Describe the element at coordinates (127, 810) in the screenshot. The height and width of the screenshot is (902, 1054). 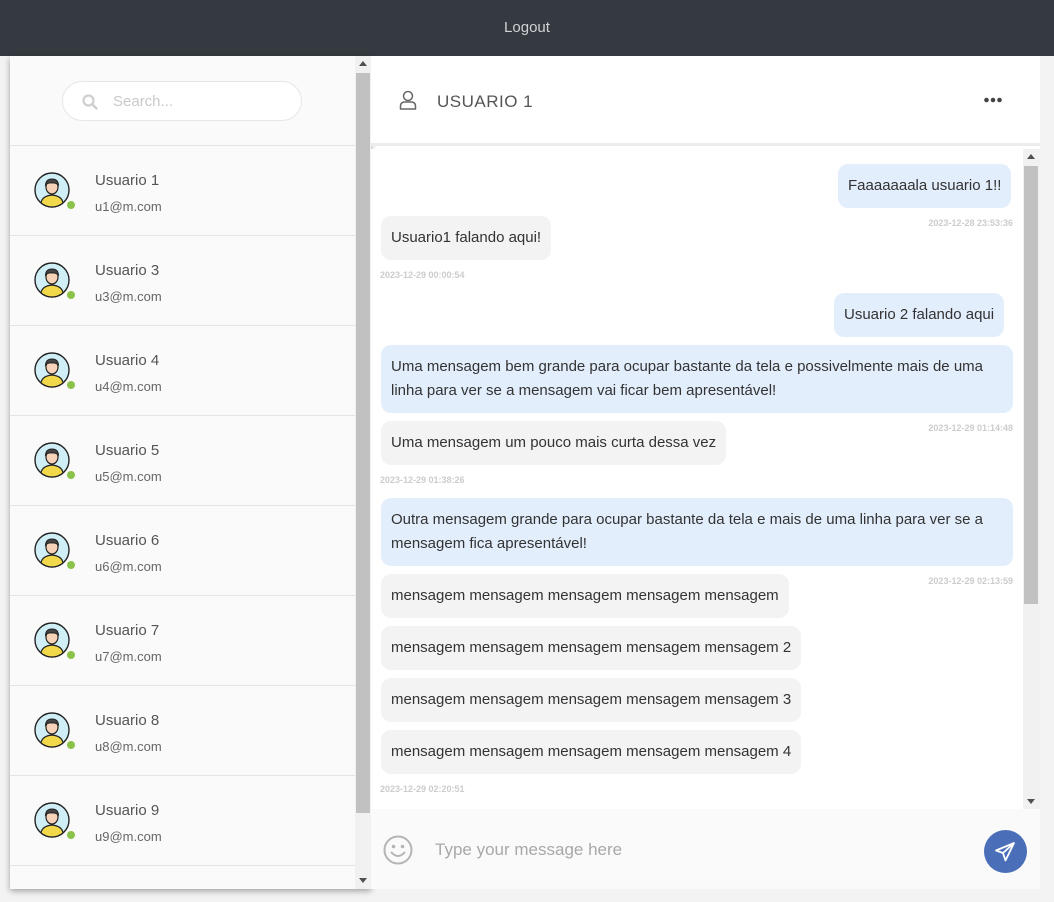
I see `contact-name: Usuario 9` at that location.